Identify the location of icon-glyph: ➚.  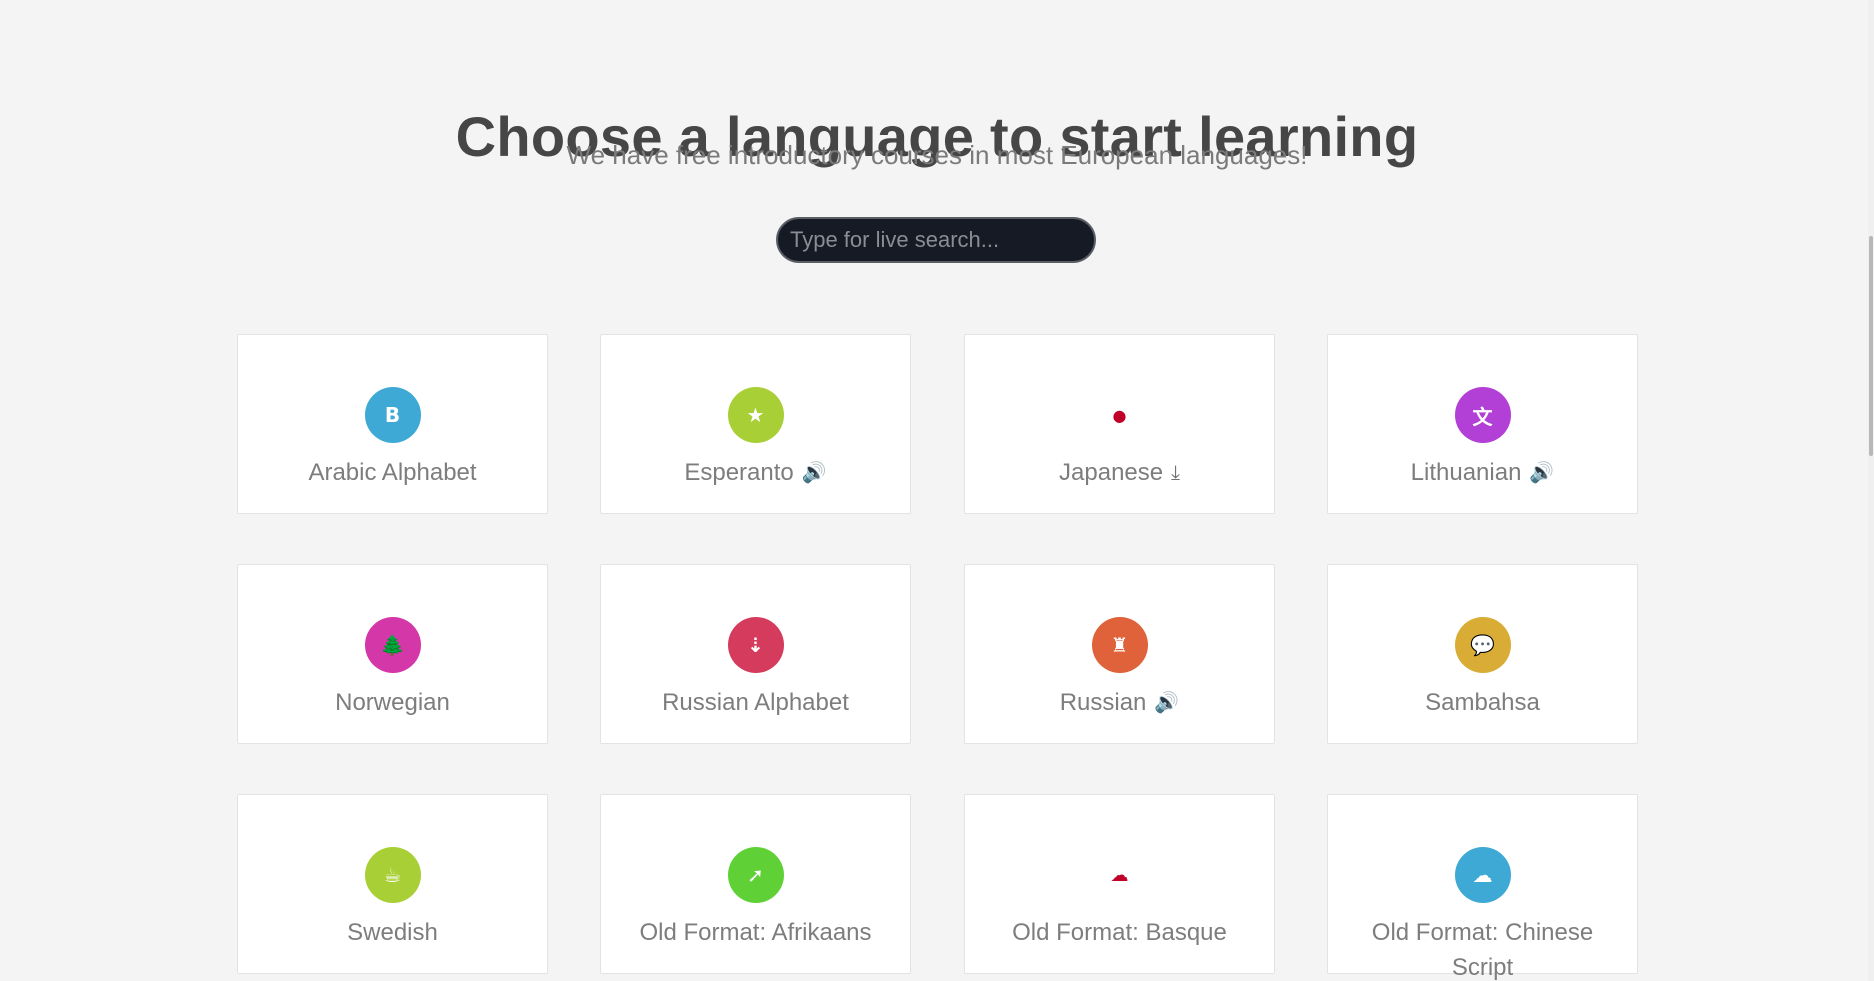
(755, 875).